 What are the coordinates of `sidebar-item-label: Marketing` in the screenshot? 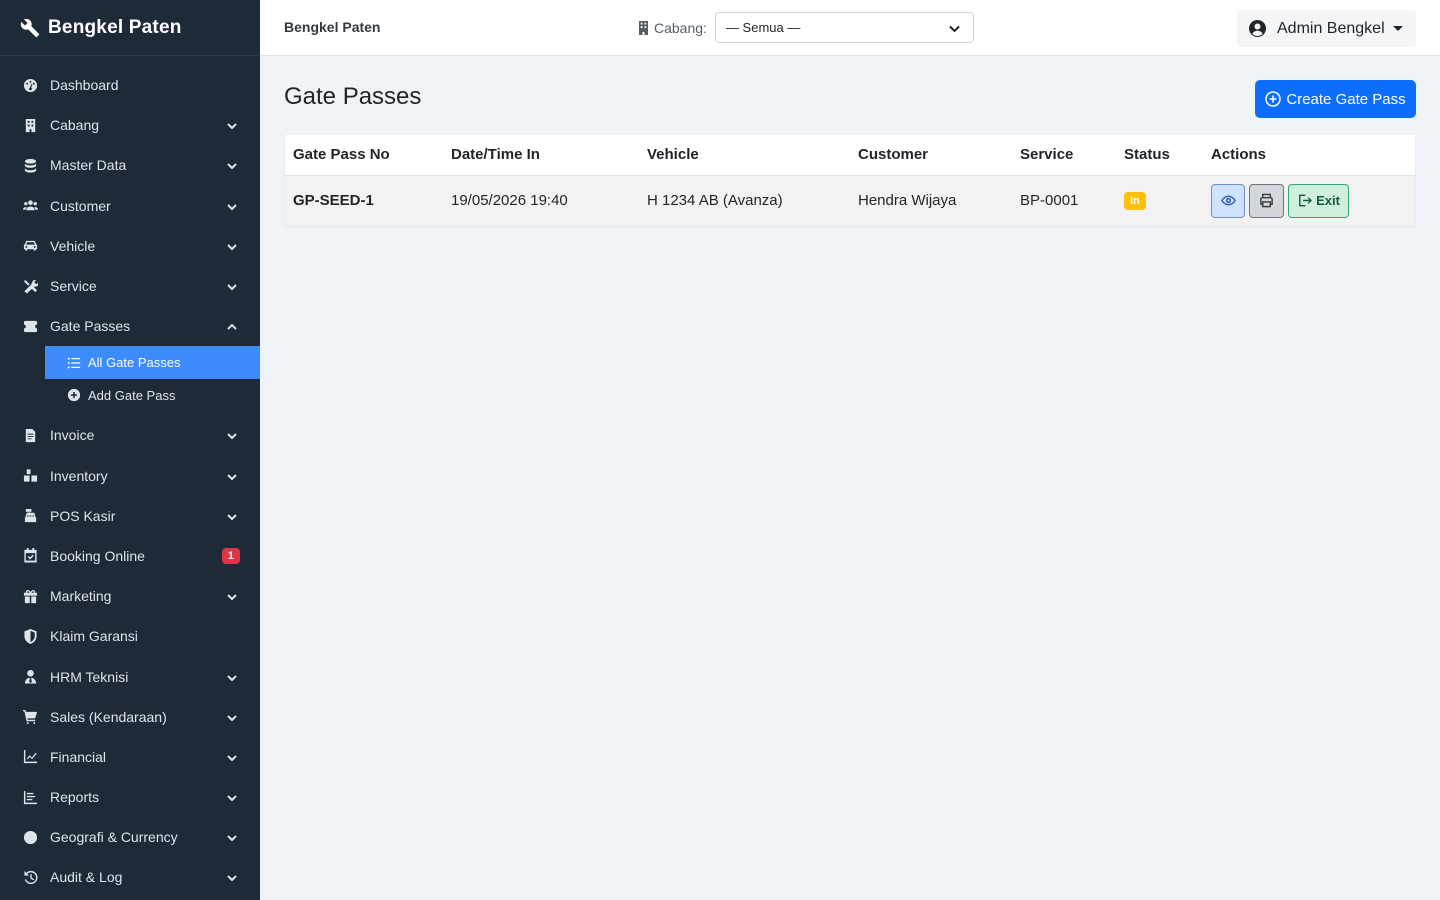 It's located at (81, 596).